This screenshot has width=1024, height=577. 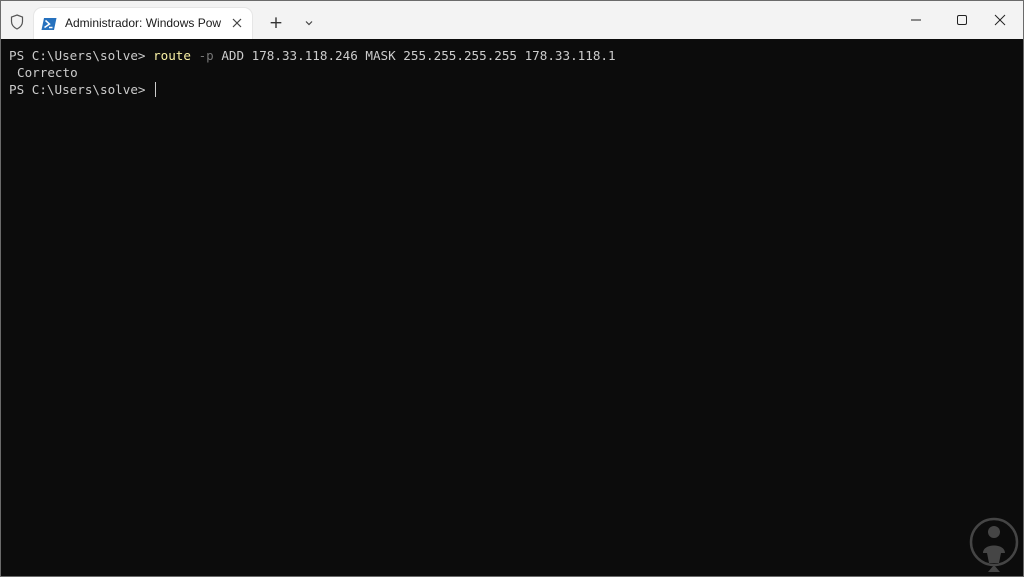 I want to click on title-bar: Administrador: Windows Pow +, so click(x=512, y=20).